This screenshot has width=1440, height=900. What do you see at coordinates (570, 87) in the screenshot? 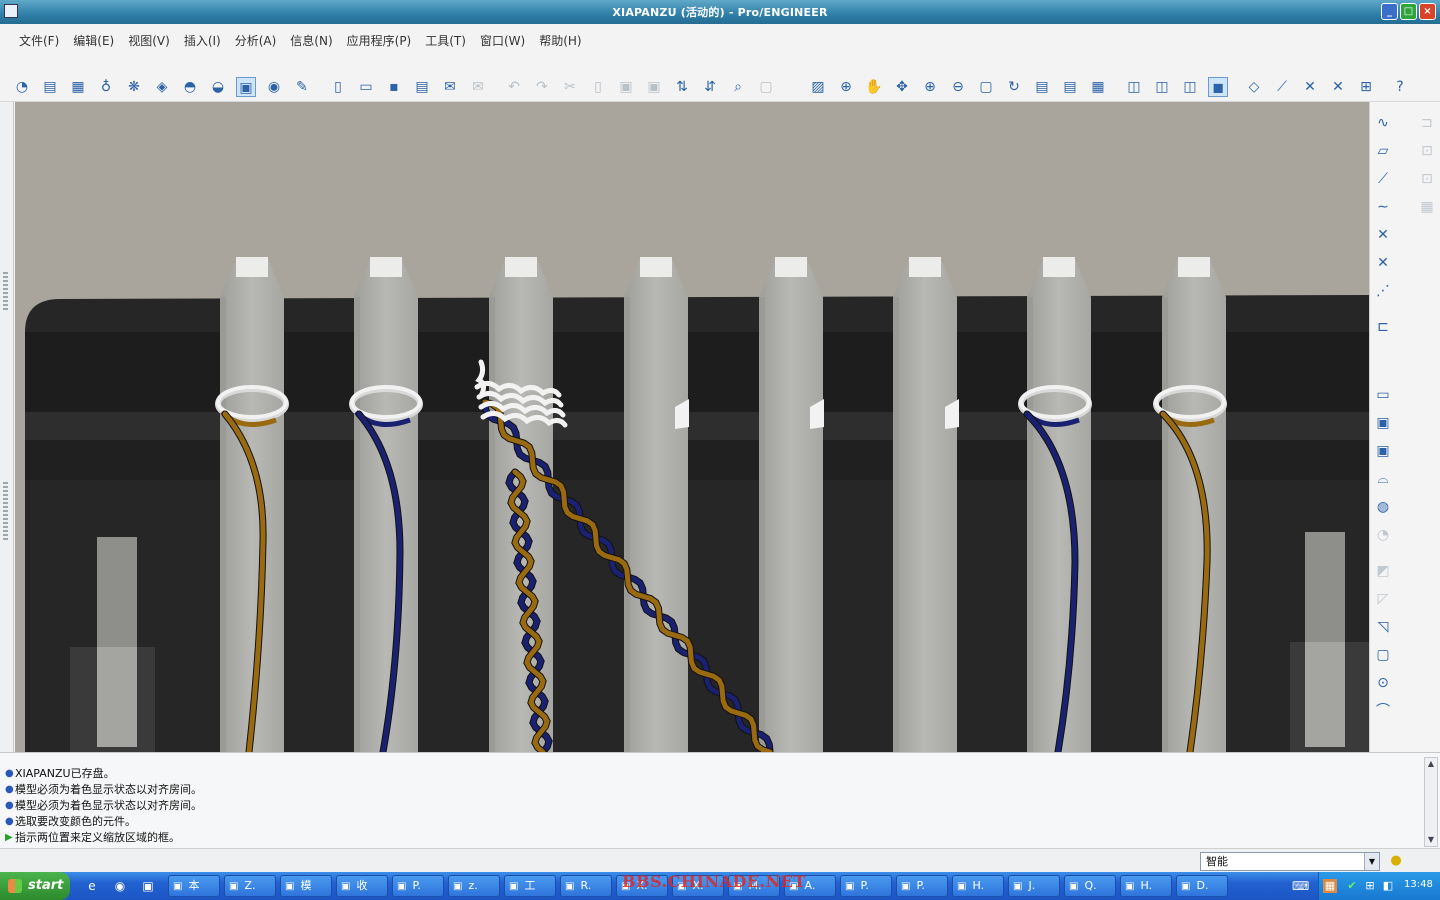
I see `cut-icon: ✂` at bounding box center [570, 87].